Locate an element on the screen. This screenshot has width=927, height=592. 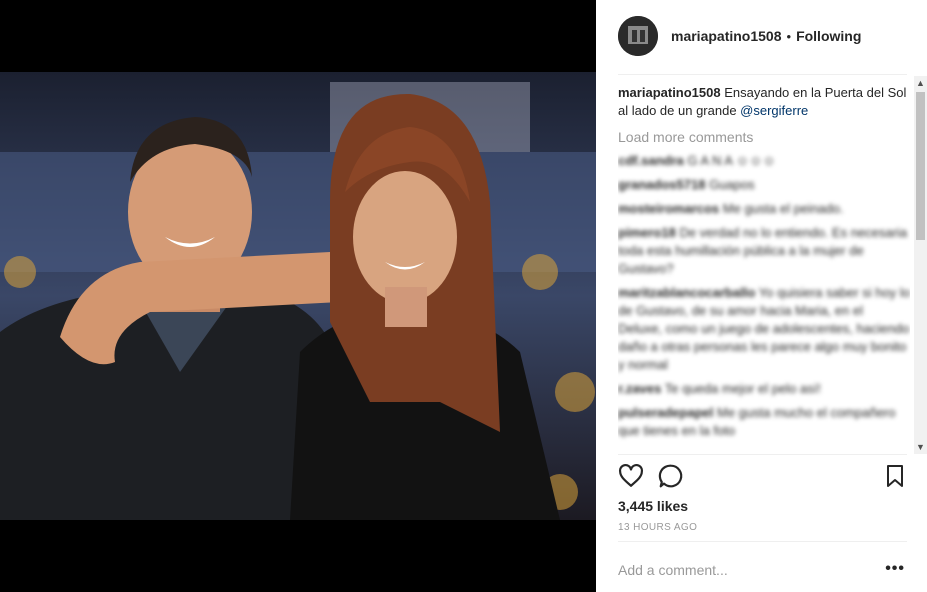
comment-username: granados5718 is located at coordinates (661, 184).